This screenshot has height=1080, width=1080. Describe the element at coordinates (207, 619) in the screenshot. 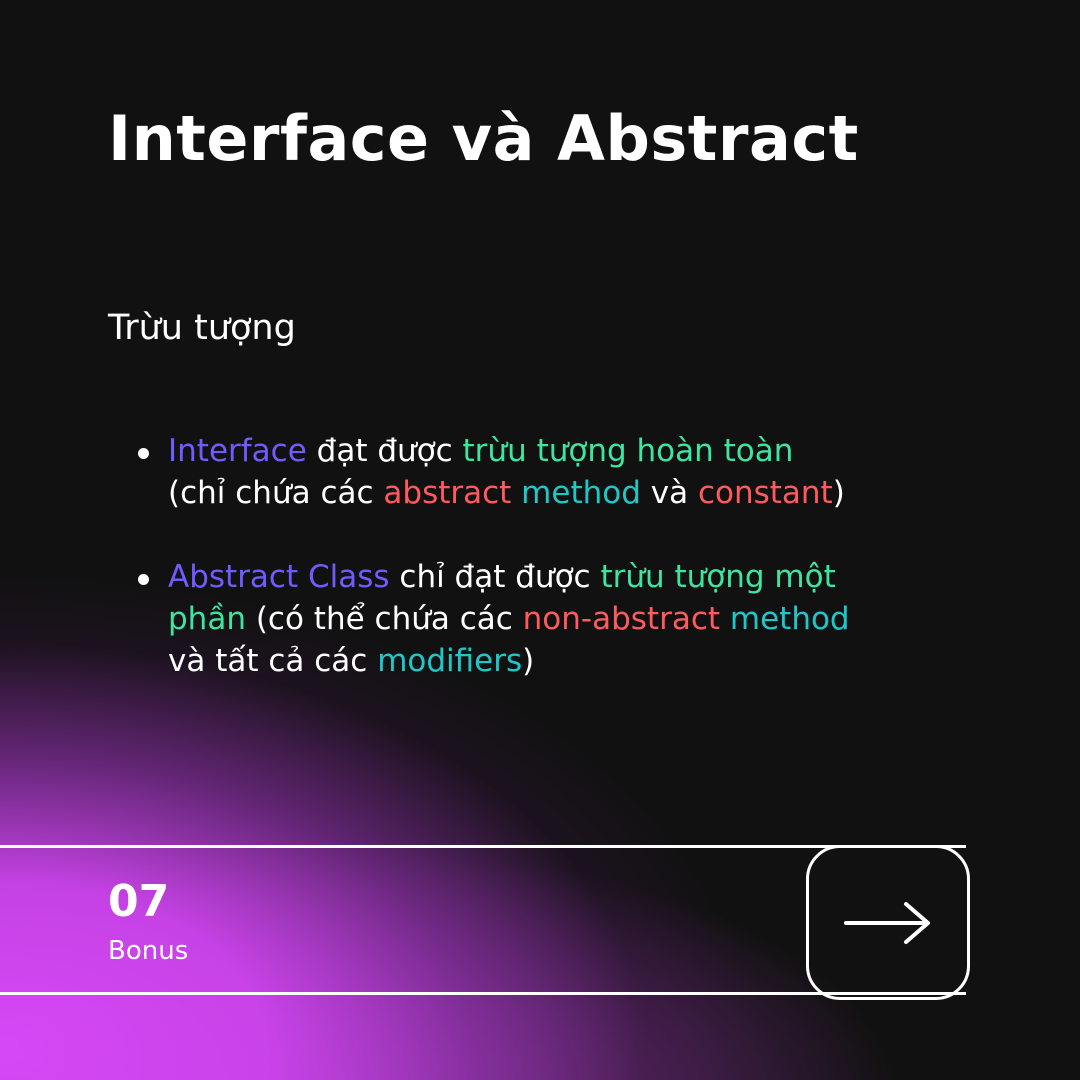

I see `bullet-segment: phần` at that location.